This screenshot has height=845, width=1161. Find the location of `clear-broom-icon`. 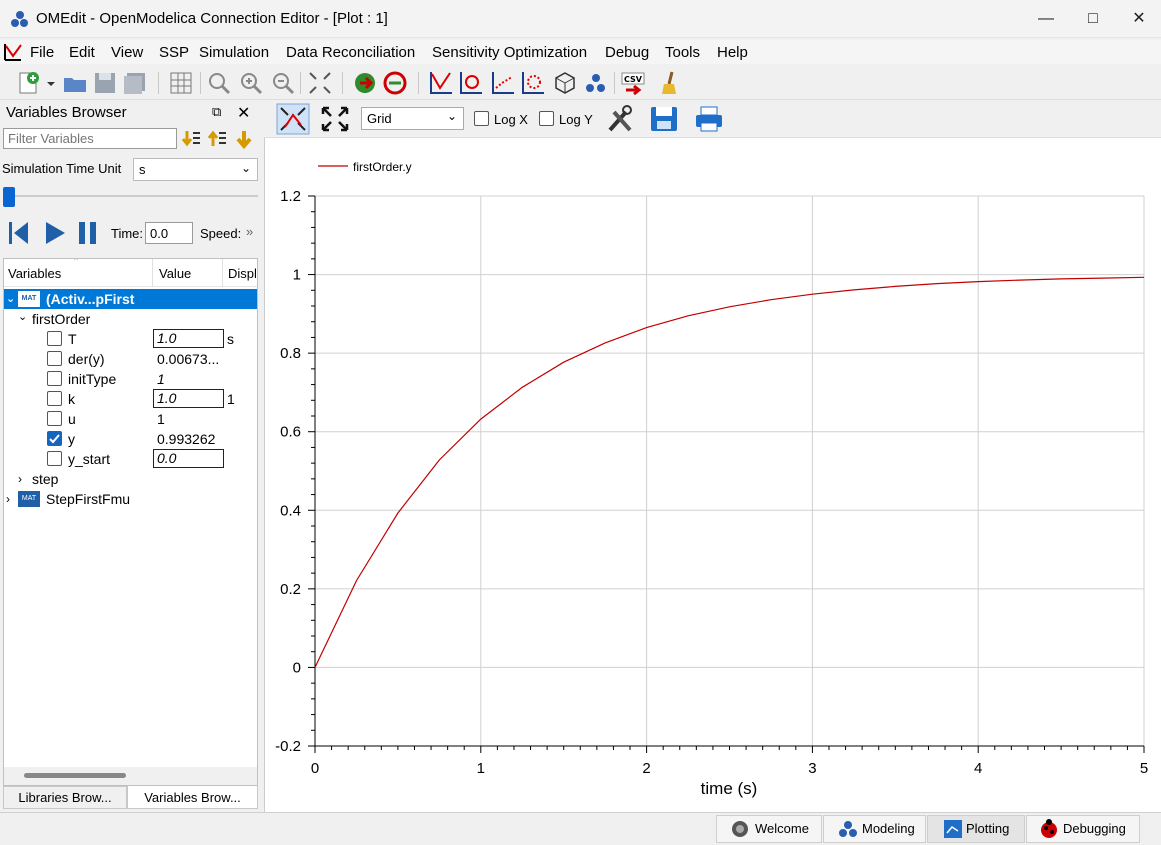

clear-broom-icon is located at coordinates (671, 83).